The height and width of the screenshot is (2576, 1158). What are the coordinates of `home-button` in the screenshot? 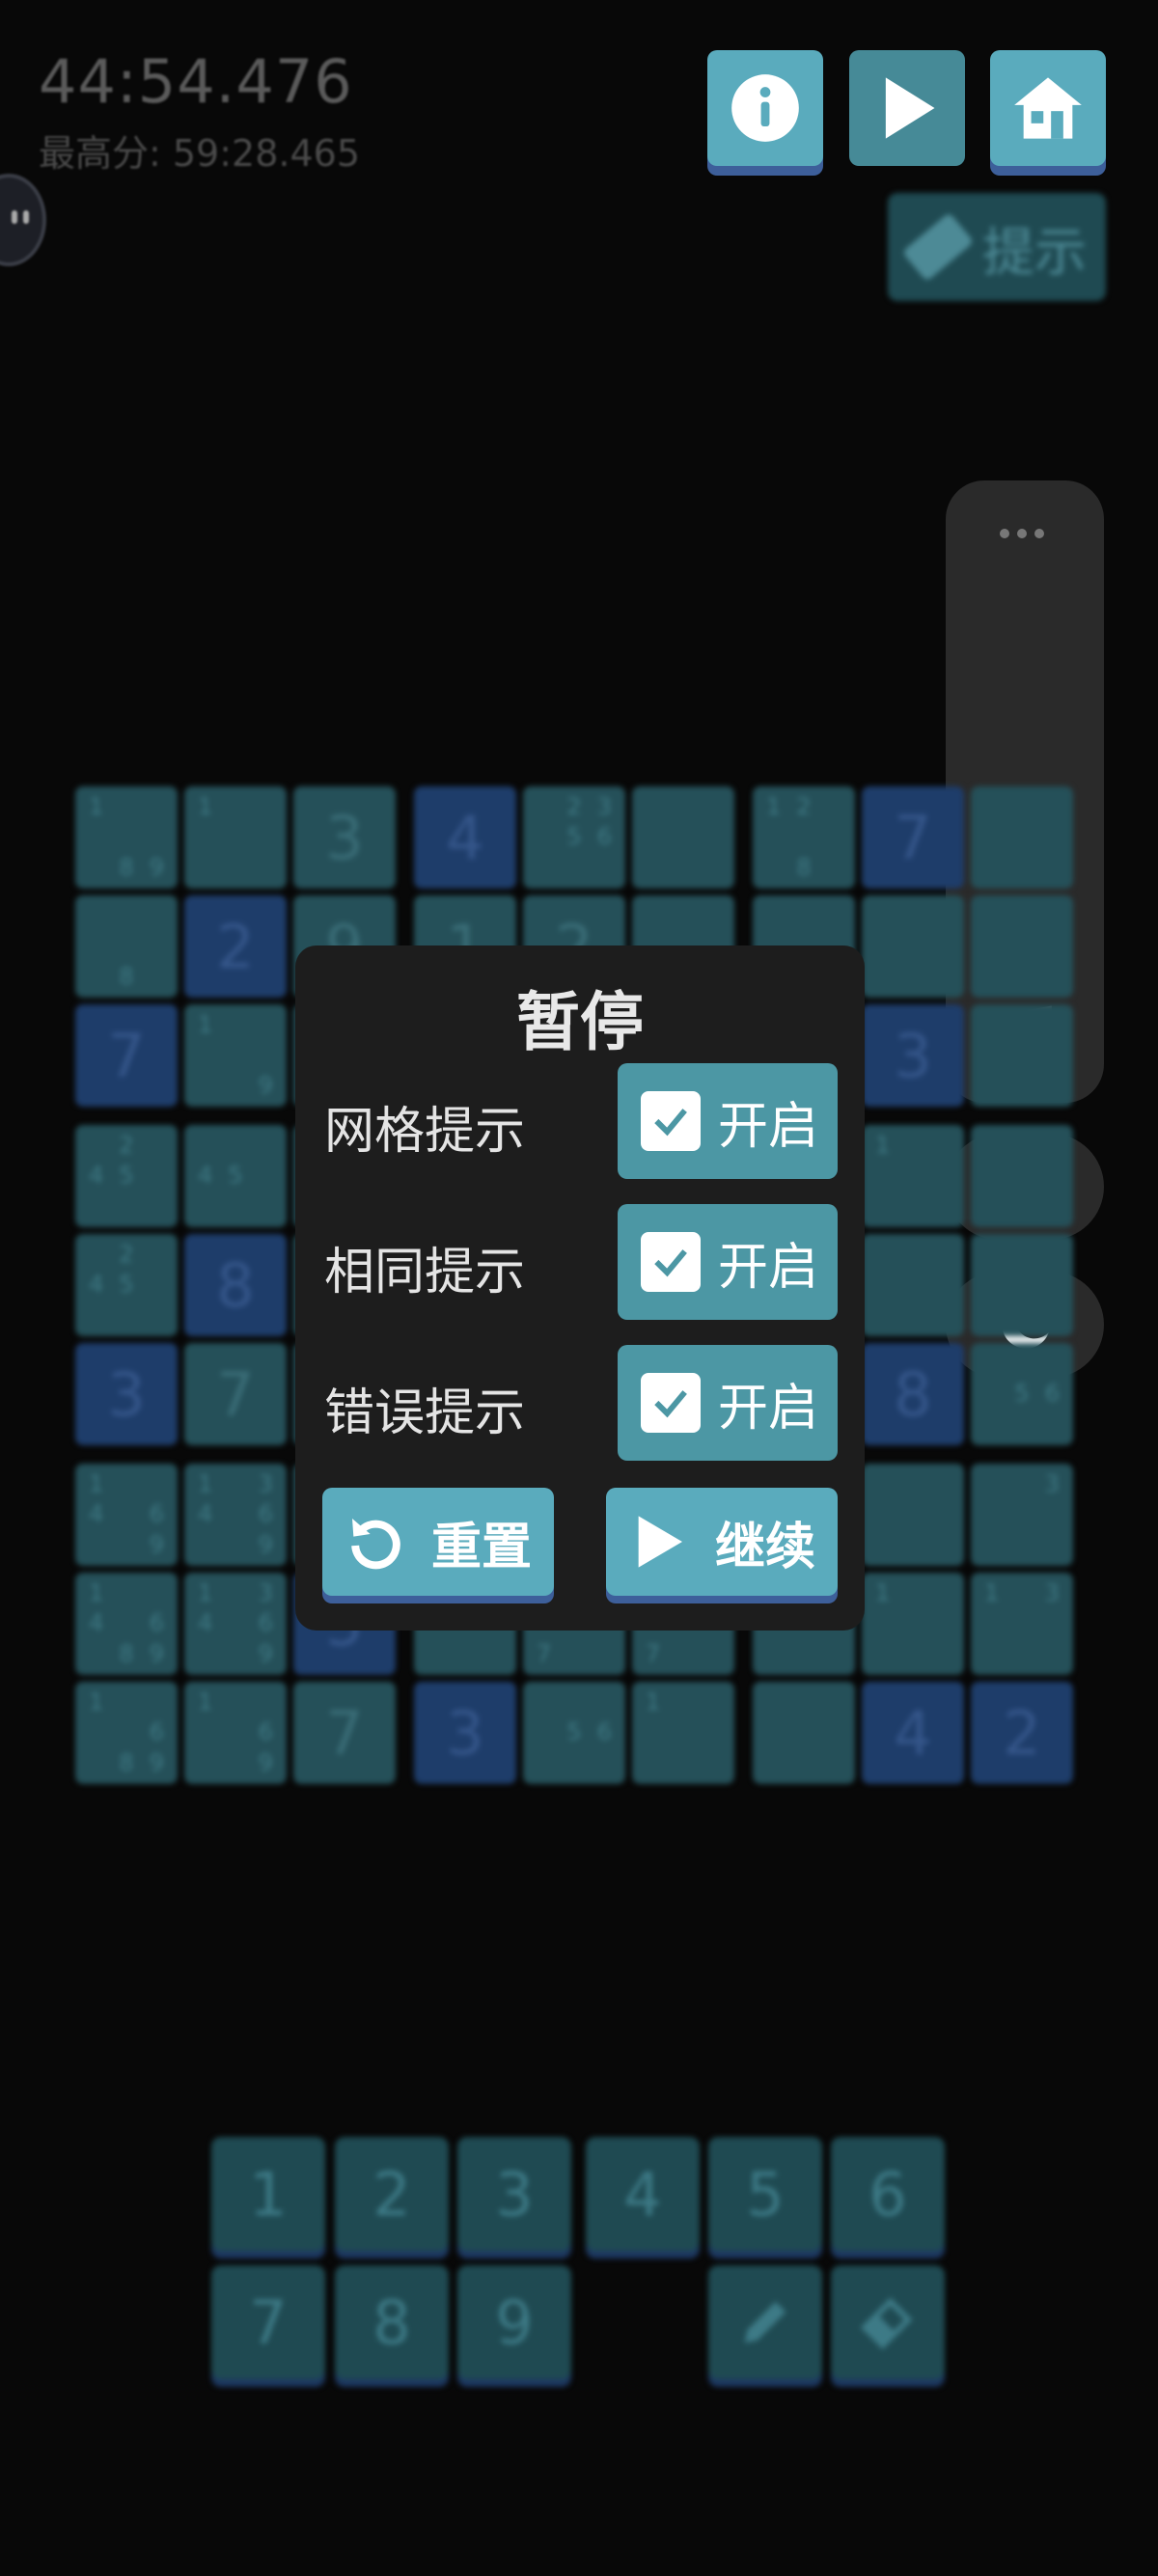 It's located at (1048, 108).